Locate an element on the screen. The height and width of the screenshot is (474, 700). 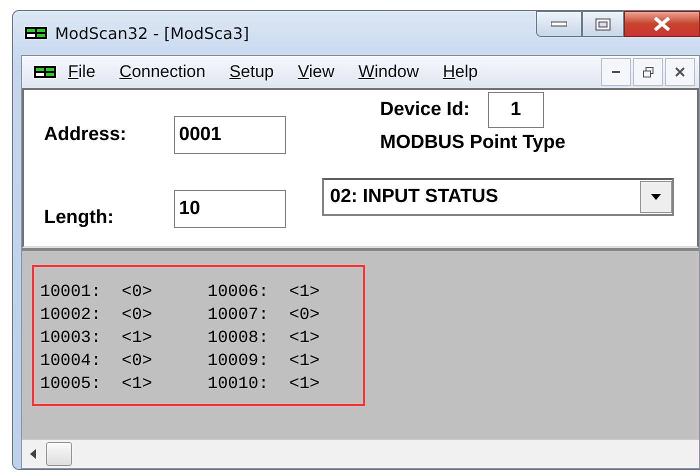
length-field: 10 is located at coordinates (230, 209).